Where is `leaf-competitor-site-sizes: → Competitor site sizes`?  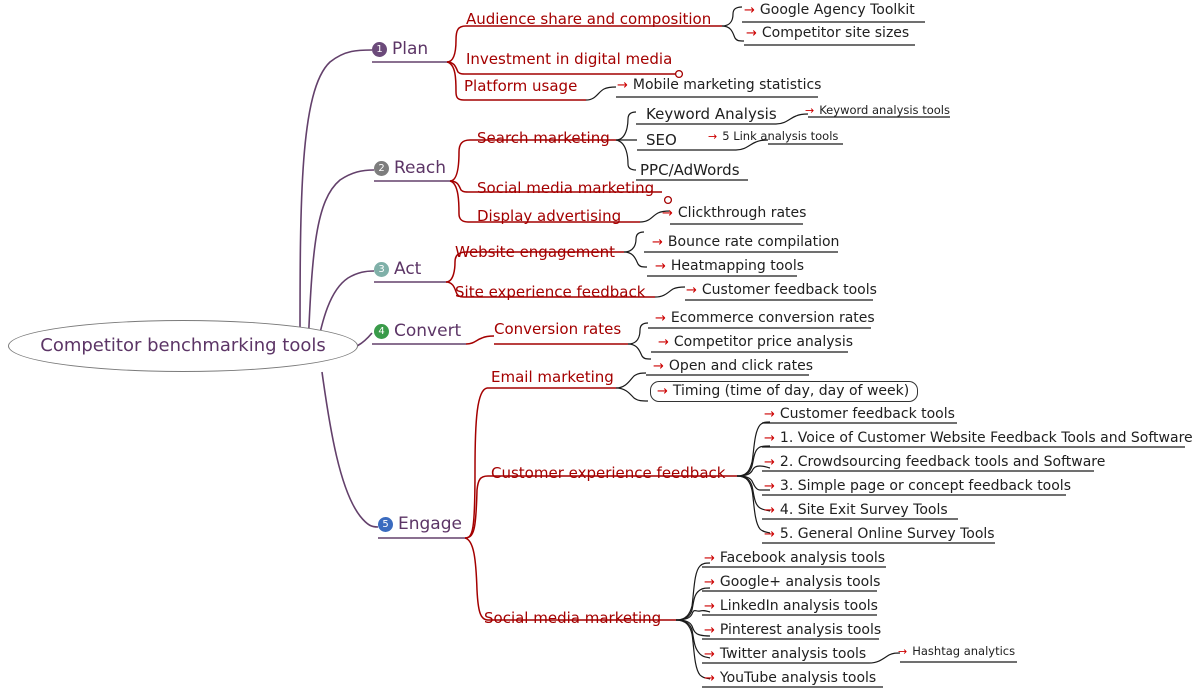 leaf-competitor-site-sizes: → Competitor site sizes is located at coordinates (827, 33).